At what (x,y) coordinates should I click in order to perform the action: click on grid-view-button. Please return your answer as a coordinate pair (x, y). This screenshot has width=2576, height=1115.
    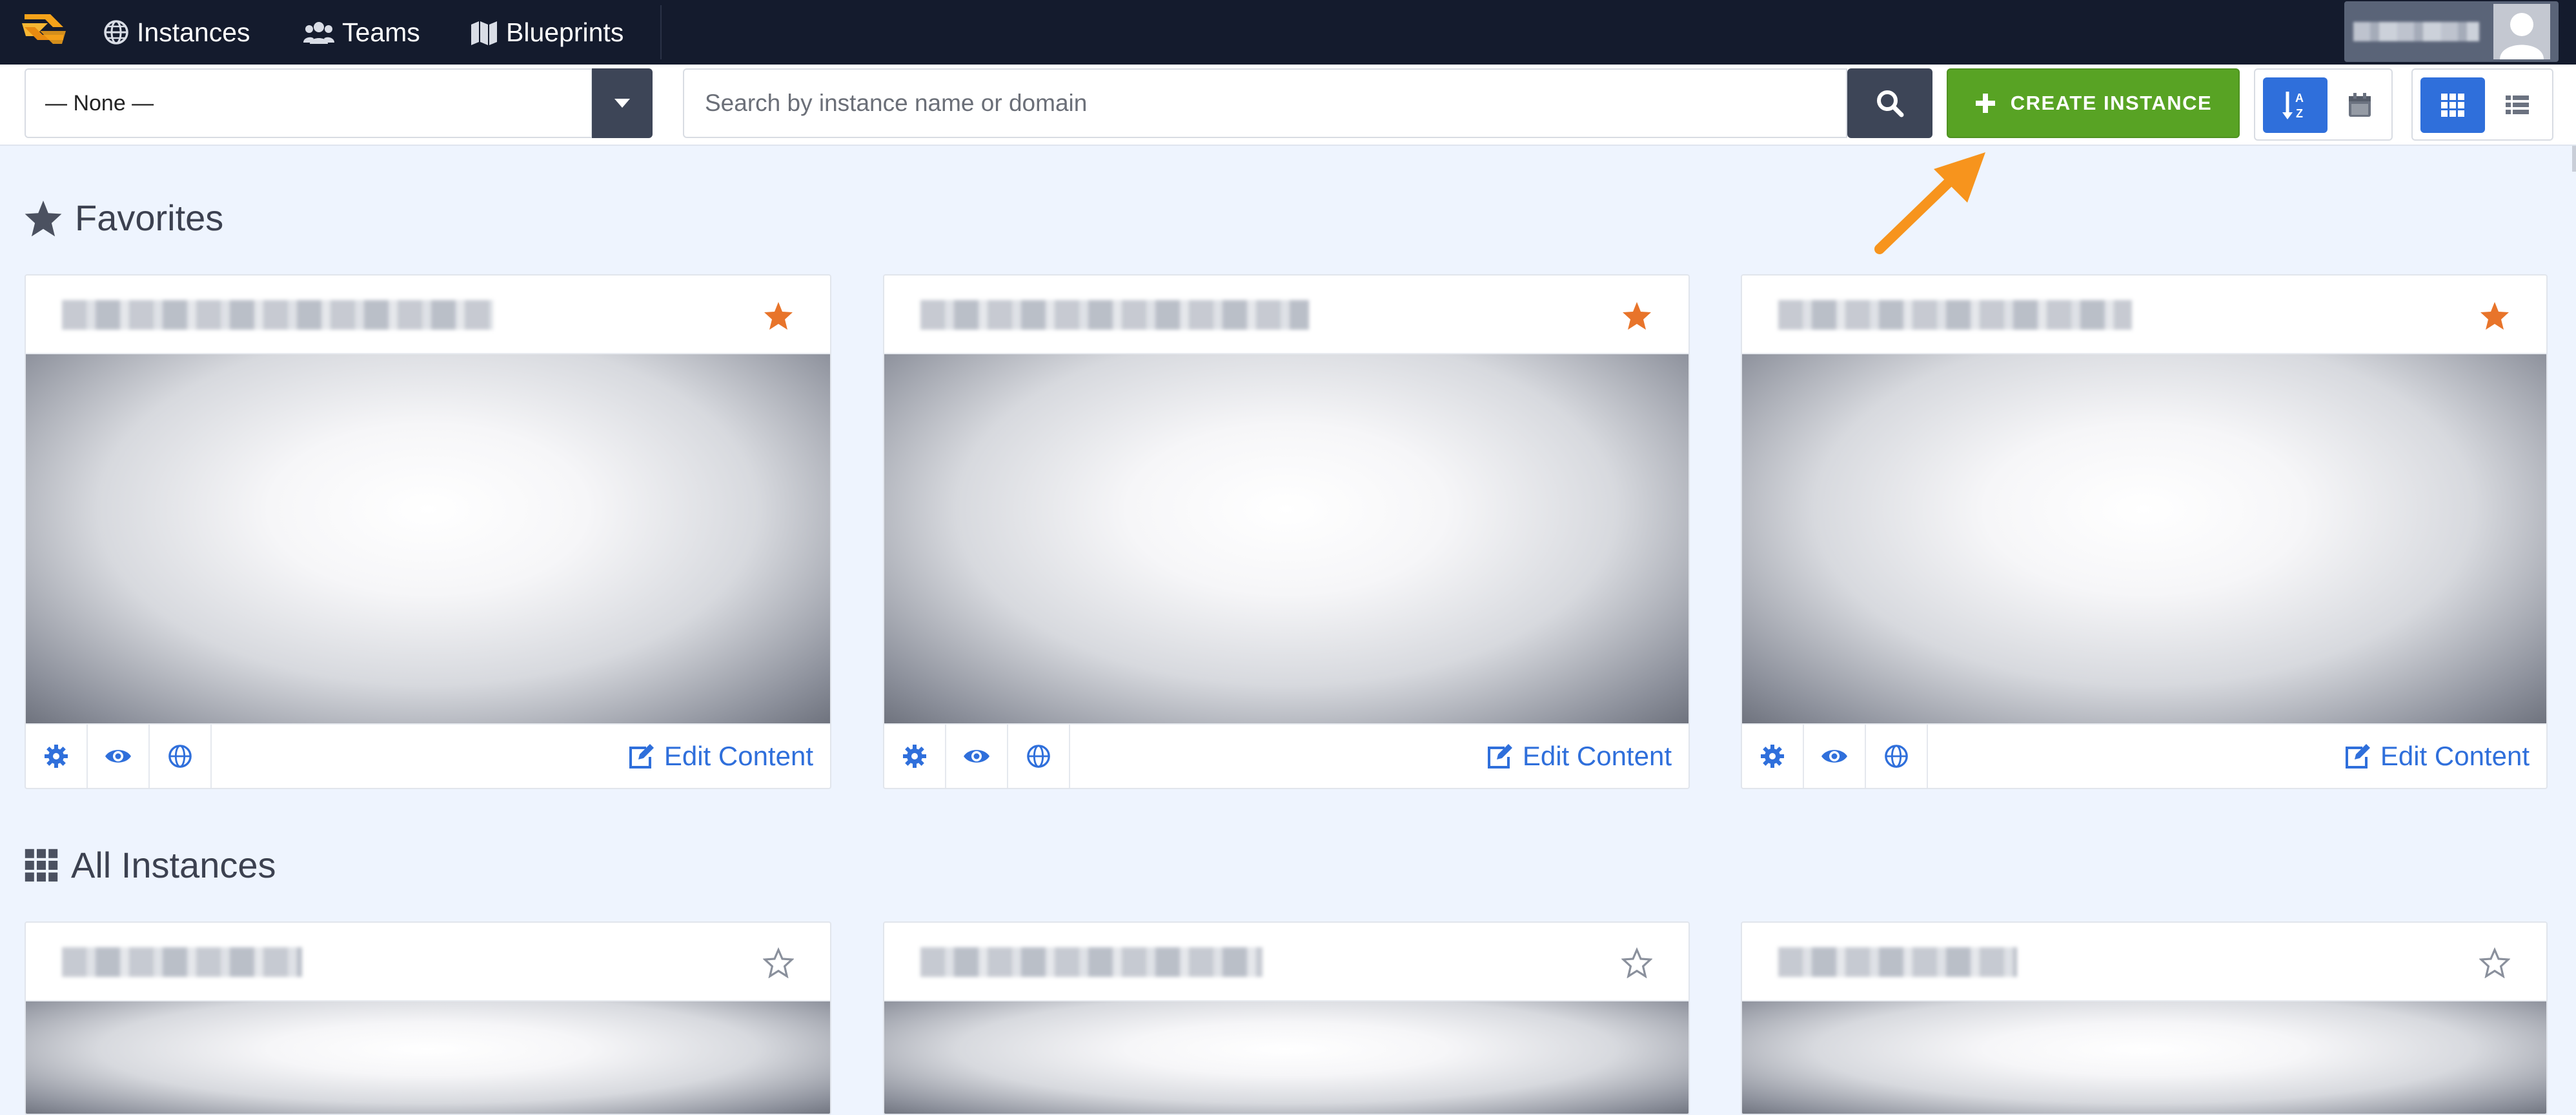
    Looking at the image, I should click on (2452, 105).